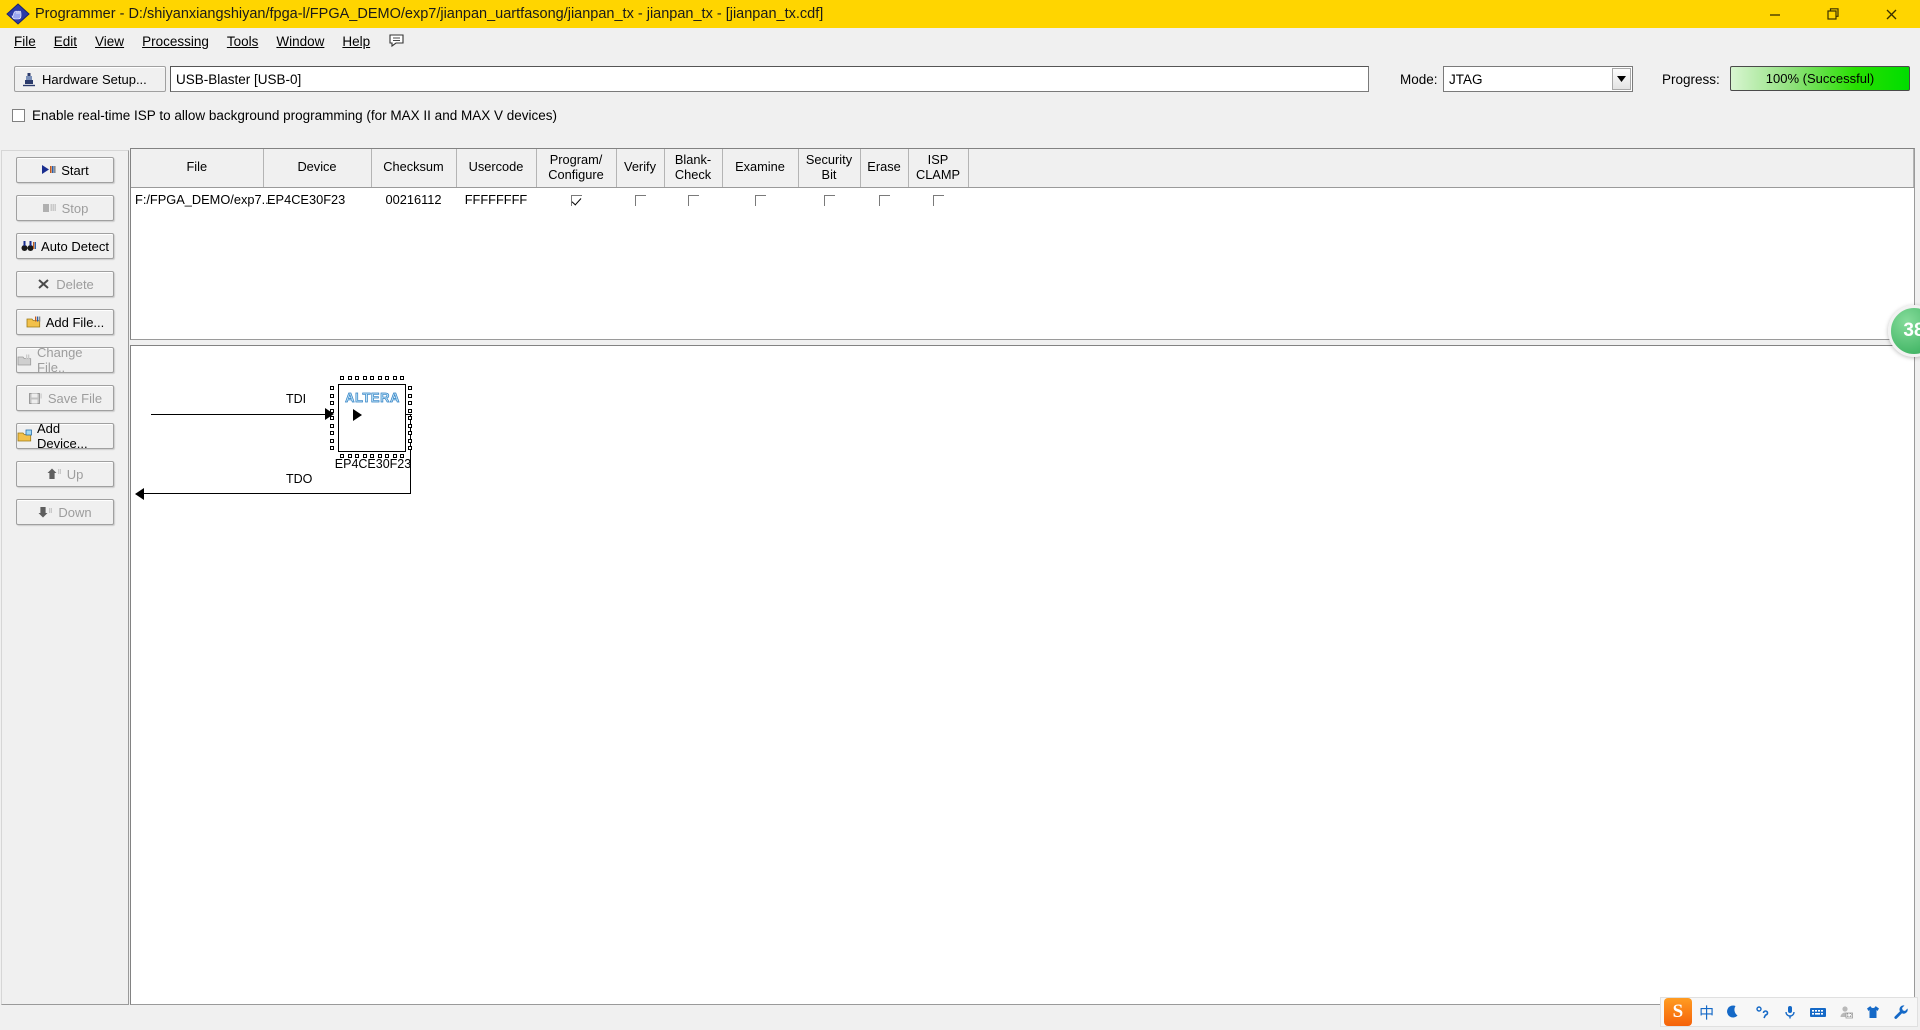 Image resolution: width=1920 pixels, height=1030 pixels. I want to click on cell-verify, so click(640, 199).